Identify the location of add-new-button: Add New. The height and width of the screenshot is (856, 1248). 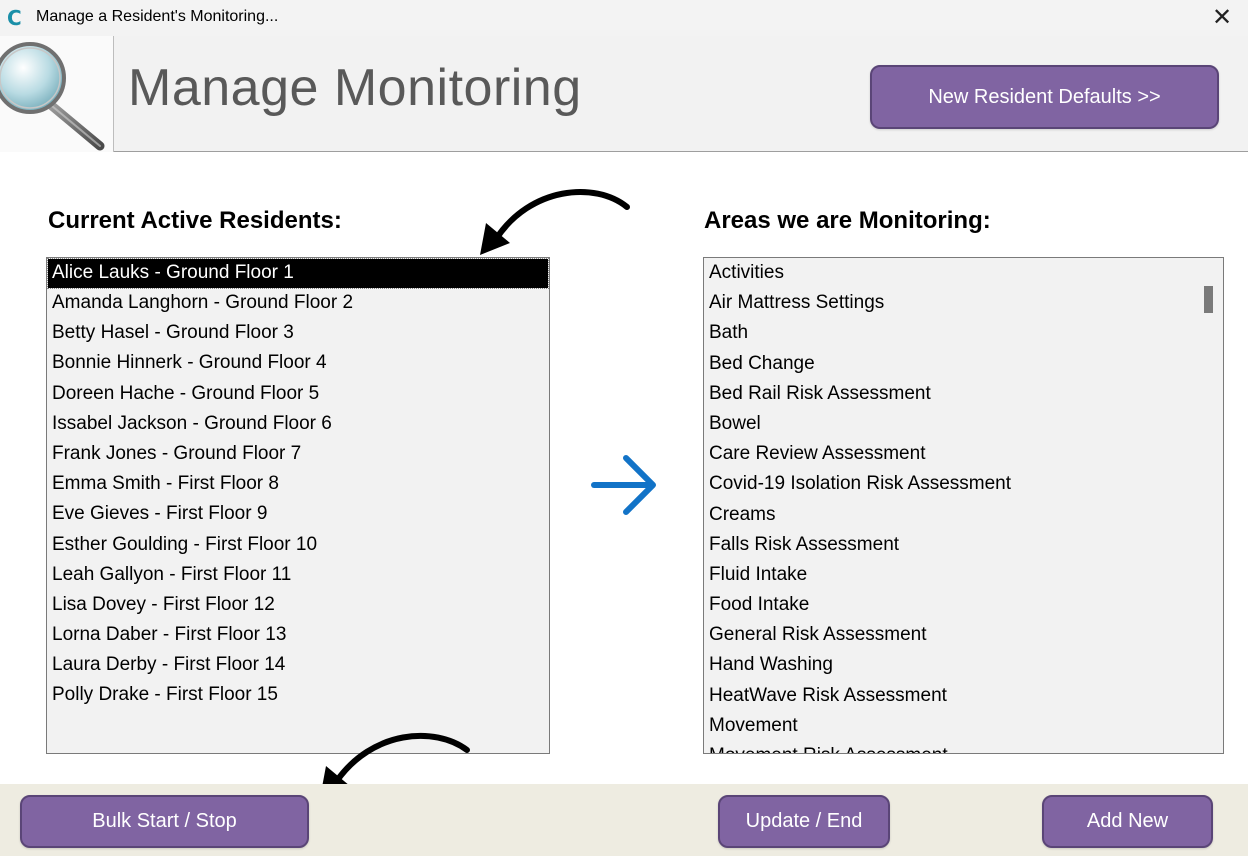
(1127, 821).